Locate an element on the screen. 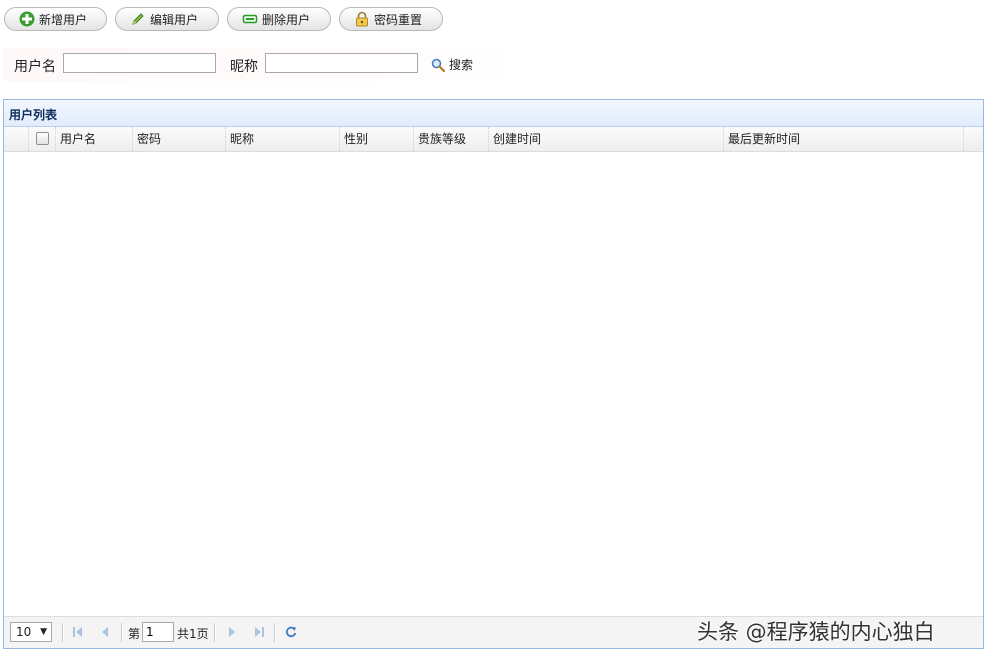 The height and width of the screenshot is (661, 1000). total-pages: 共1页 is located at coordinates (193, 634).